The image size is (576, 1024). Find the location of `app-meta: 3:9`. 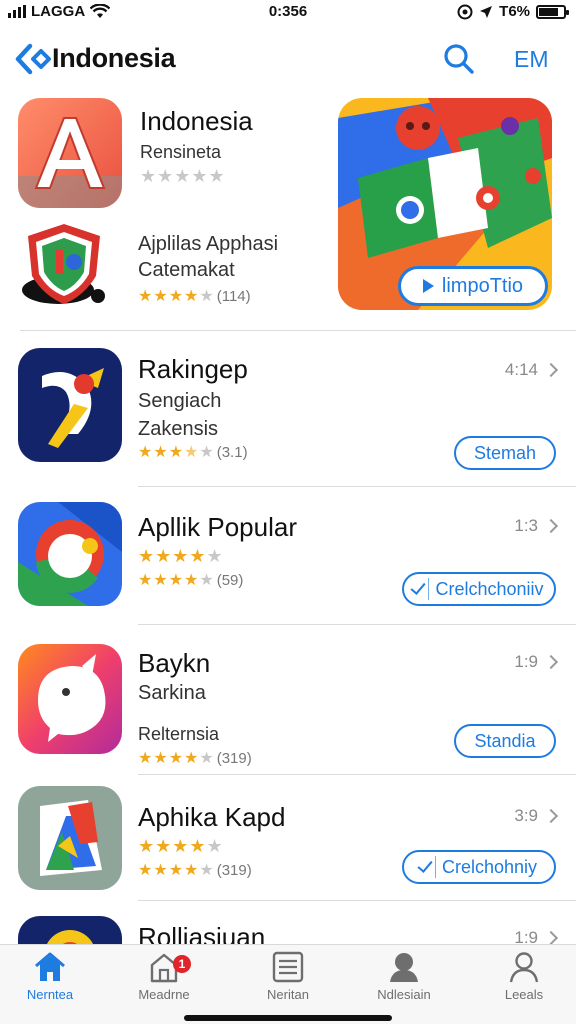

app-meta: 3:9 is located at coordinates (536, 816).